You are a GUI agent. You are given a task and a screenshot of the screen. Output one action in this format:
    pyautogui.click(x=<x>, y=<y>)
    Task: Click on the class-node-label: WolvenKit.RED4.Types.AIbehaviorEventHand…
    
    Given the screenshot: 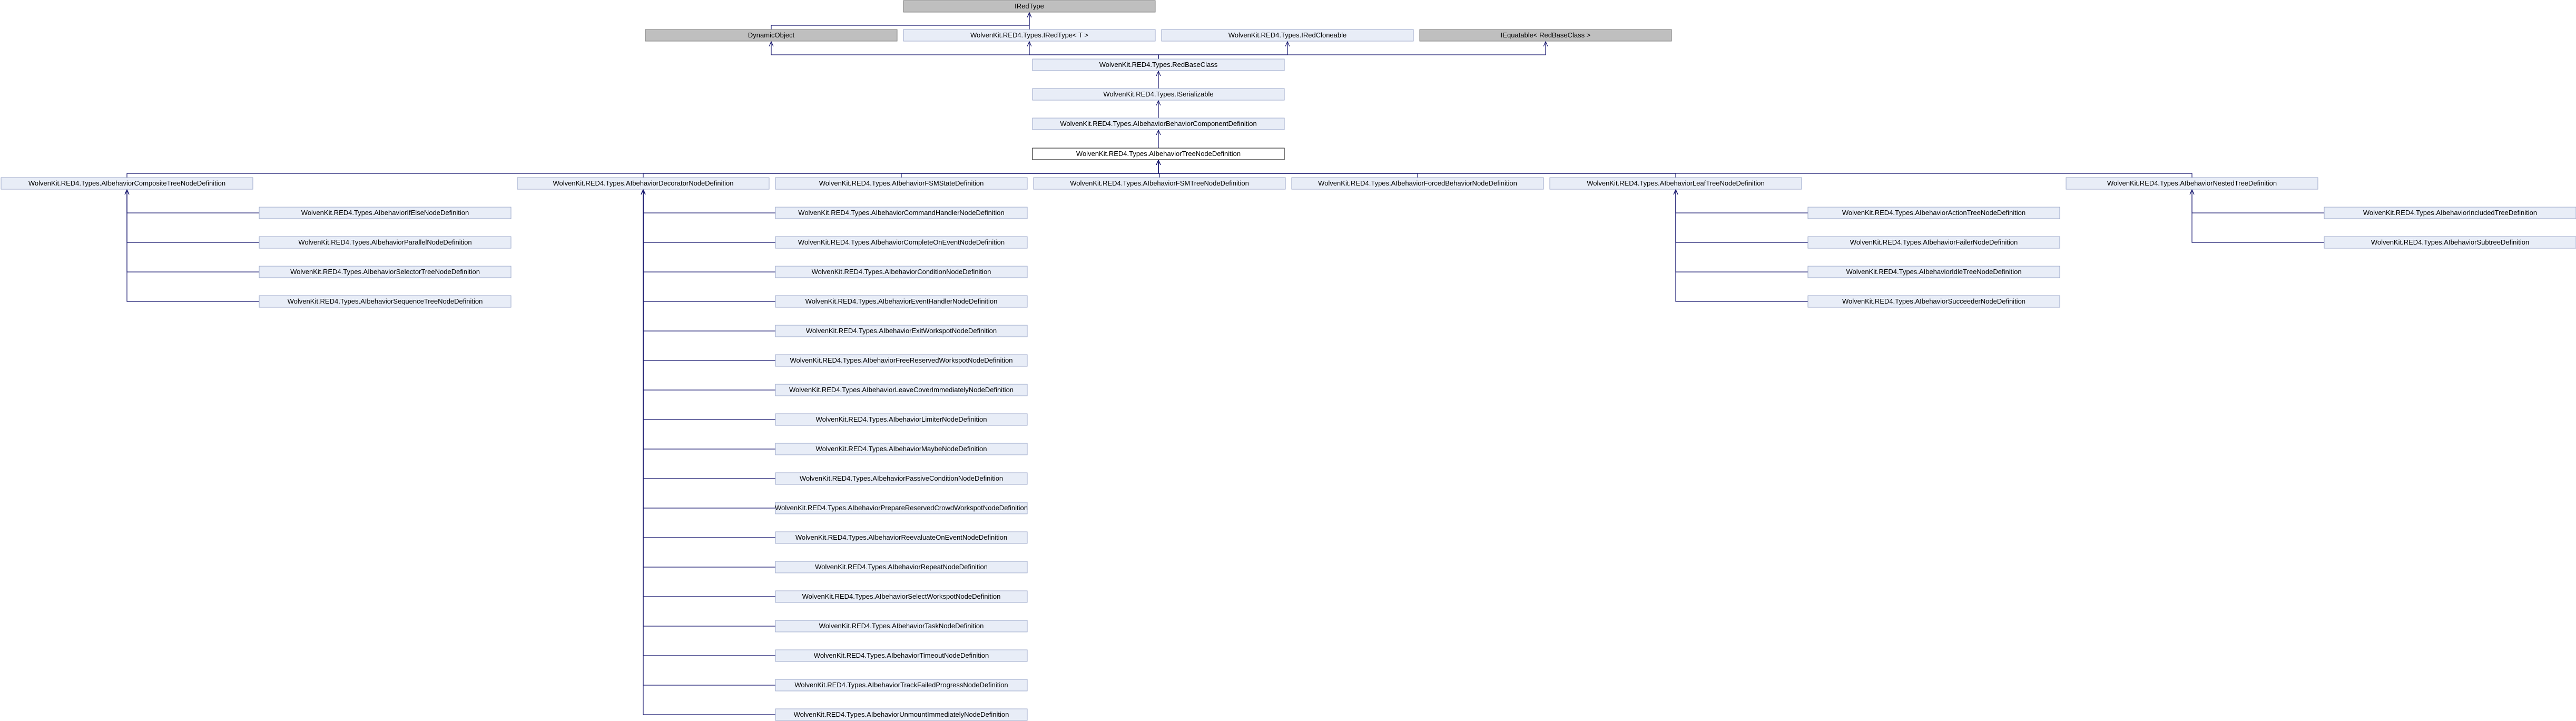 What is the action you would take?
    pyautogui.click(x=901, y=301)
    